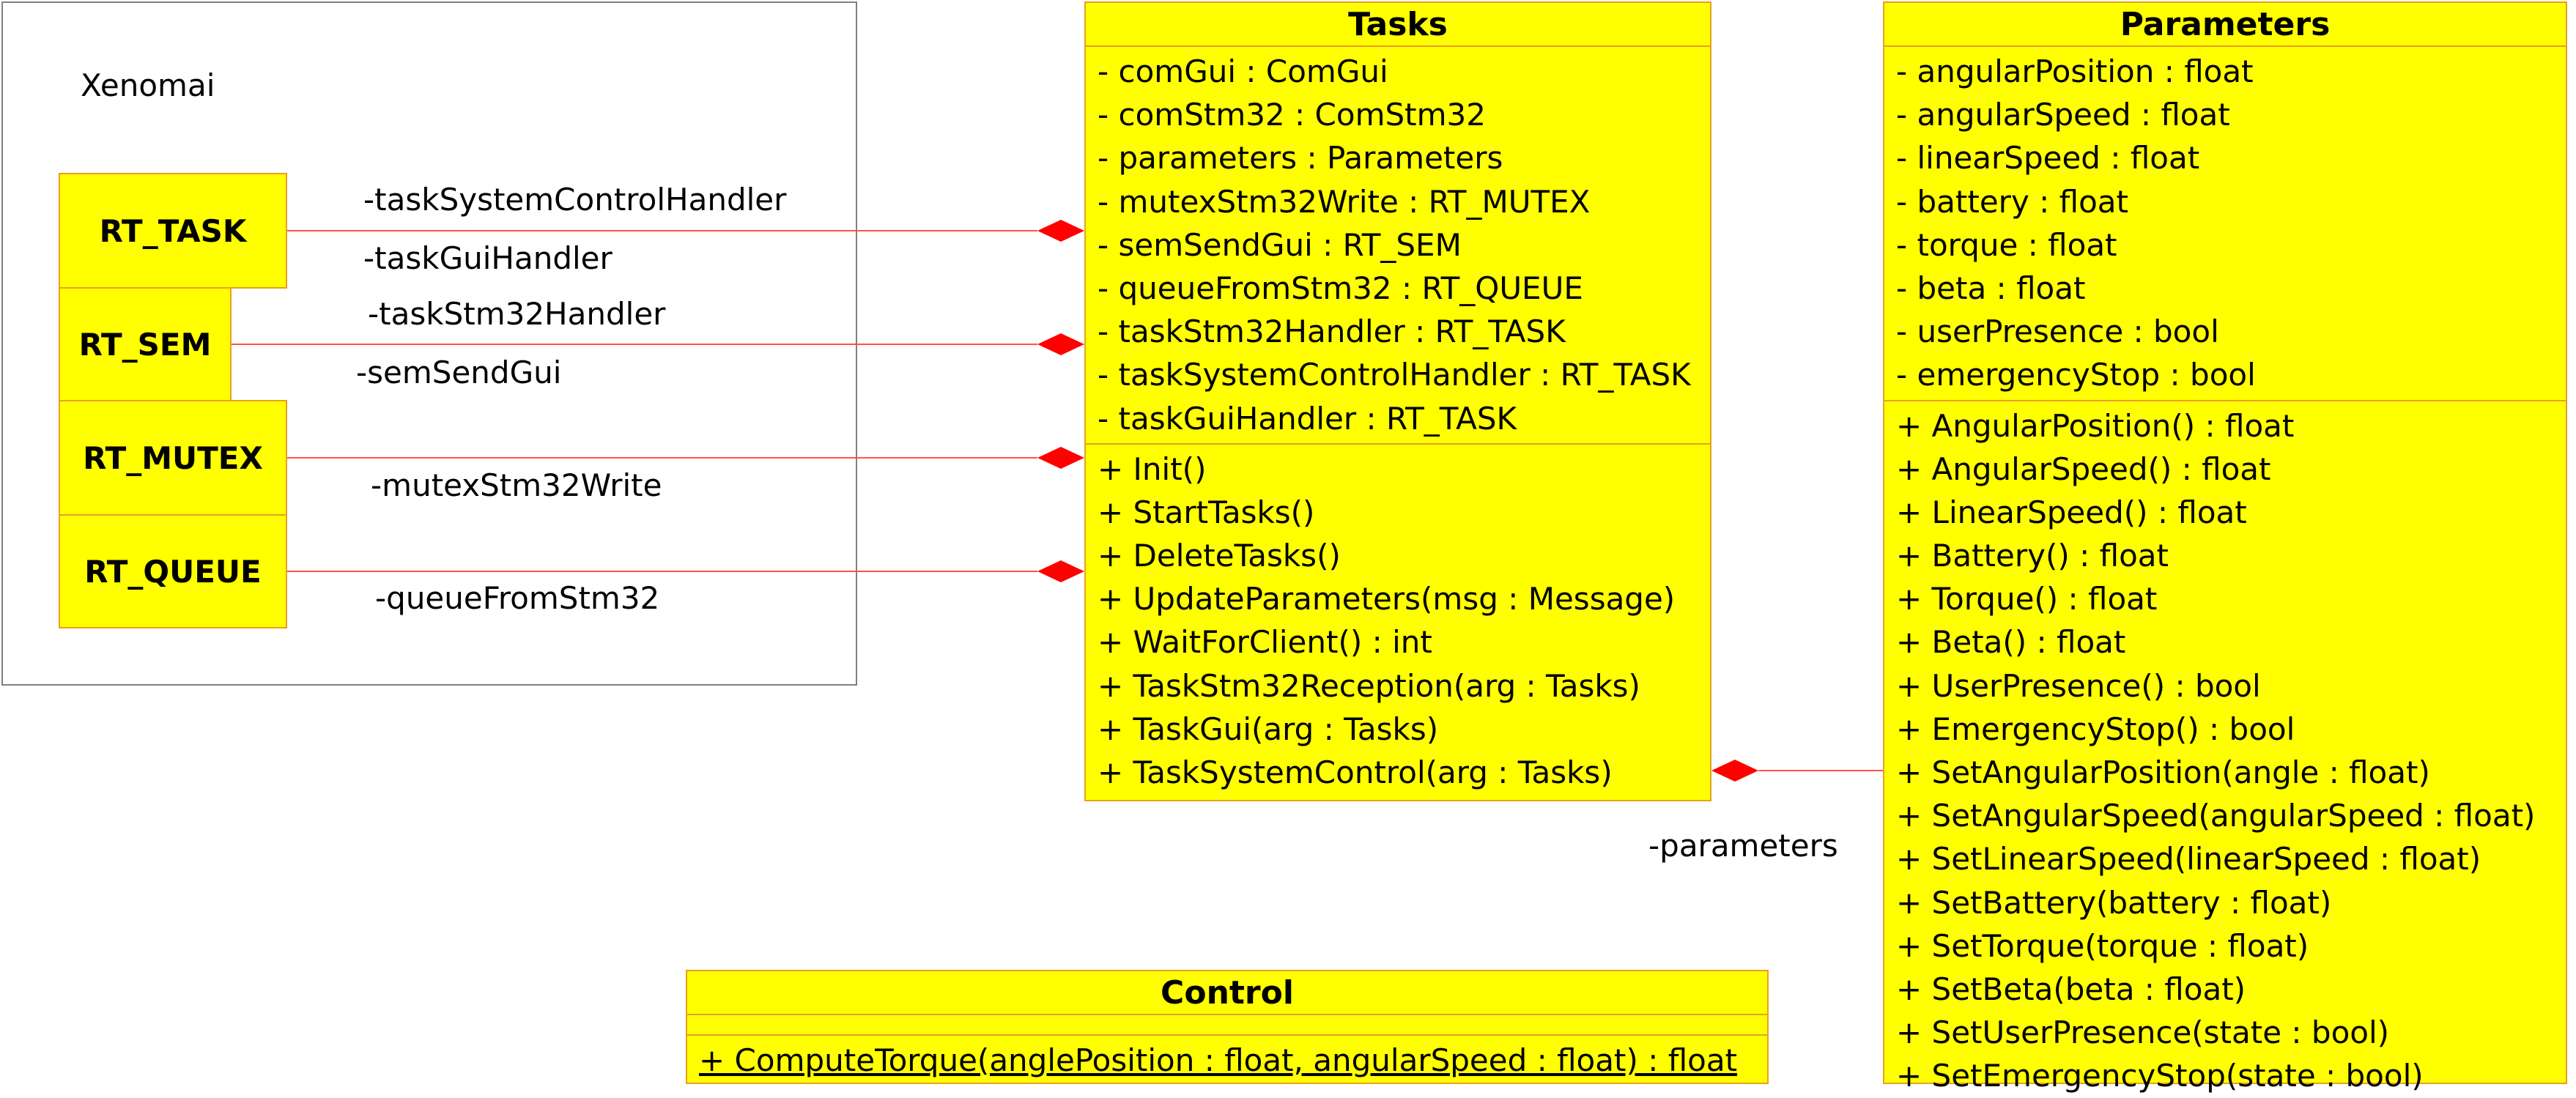 The image size is (2576, 1098). Describe the element at coordinates (487, 258) in the screenshot. I see `role-label: -taskGuiHandler` at that location.